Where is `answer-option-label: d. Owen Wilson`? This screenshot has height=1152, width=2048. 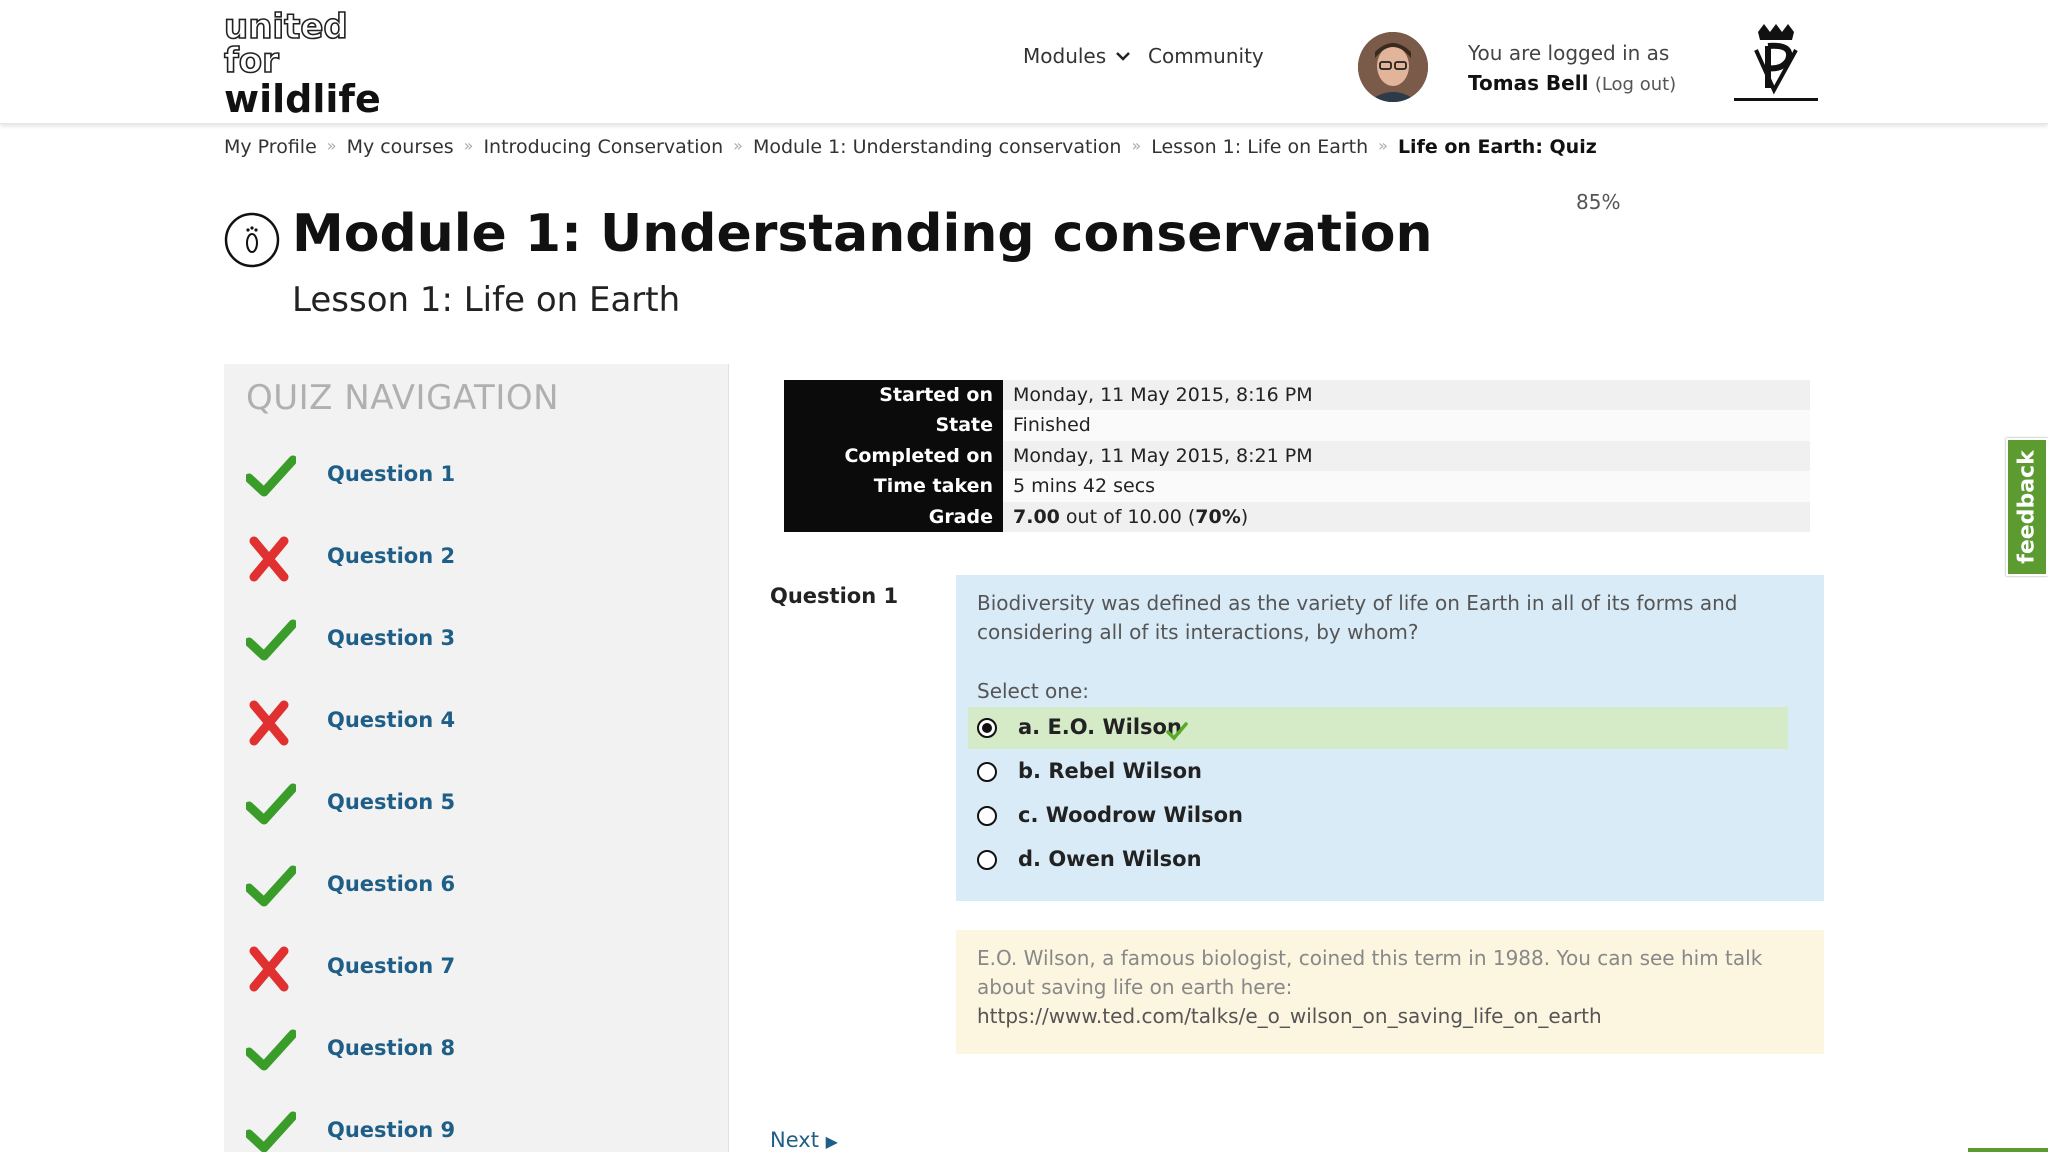
answer-option-label: d. Owen Wilson is located at coordinates (1110, 859).